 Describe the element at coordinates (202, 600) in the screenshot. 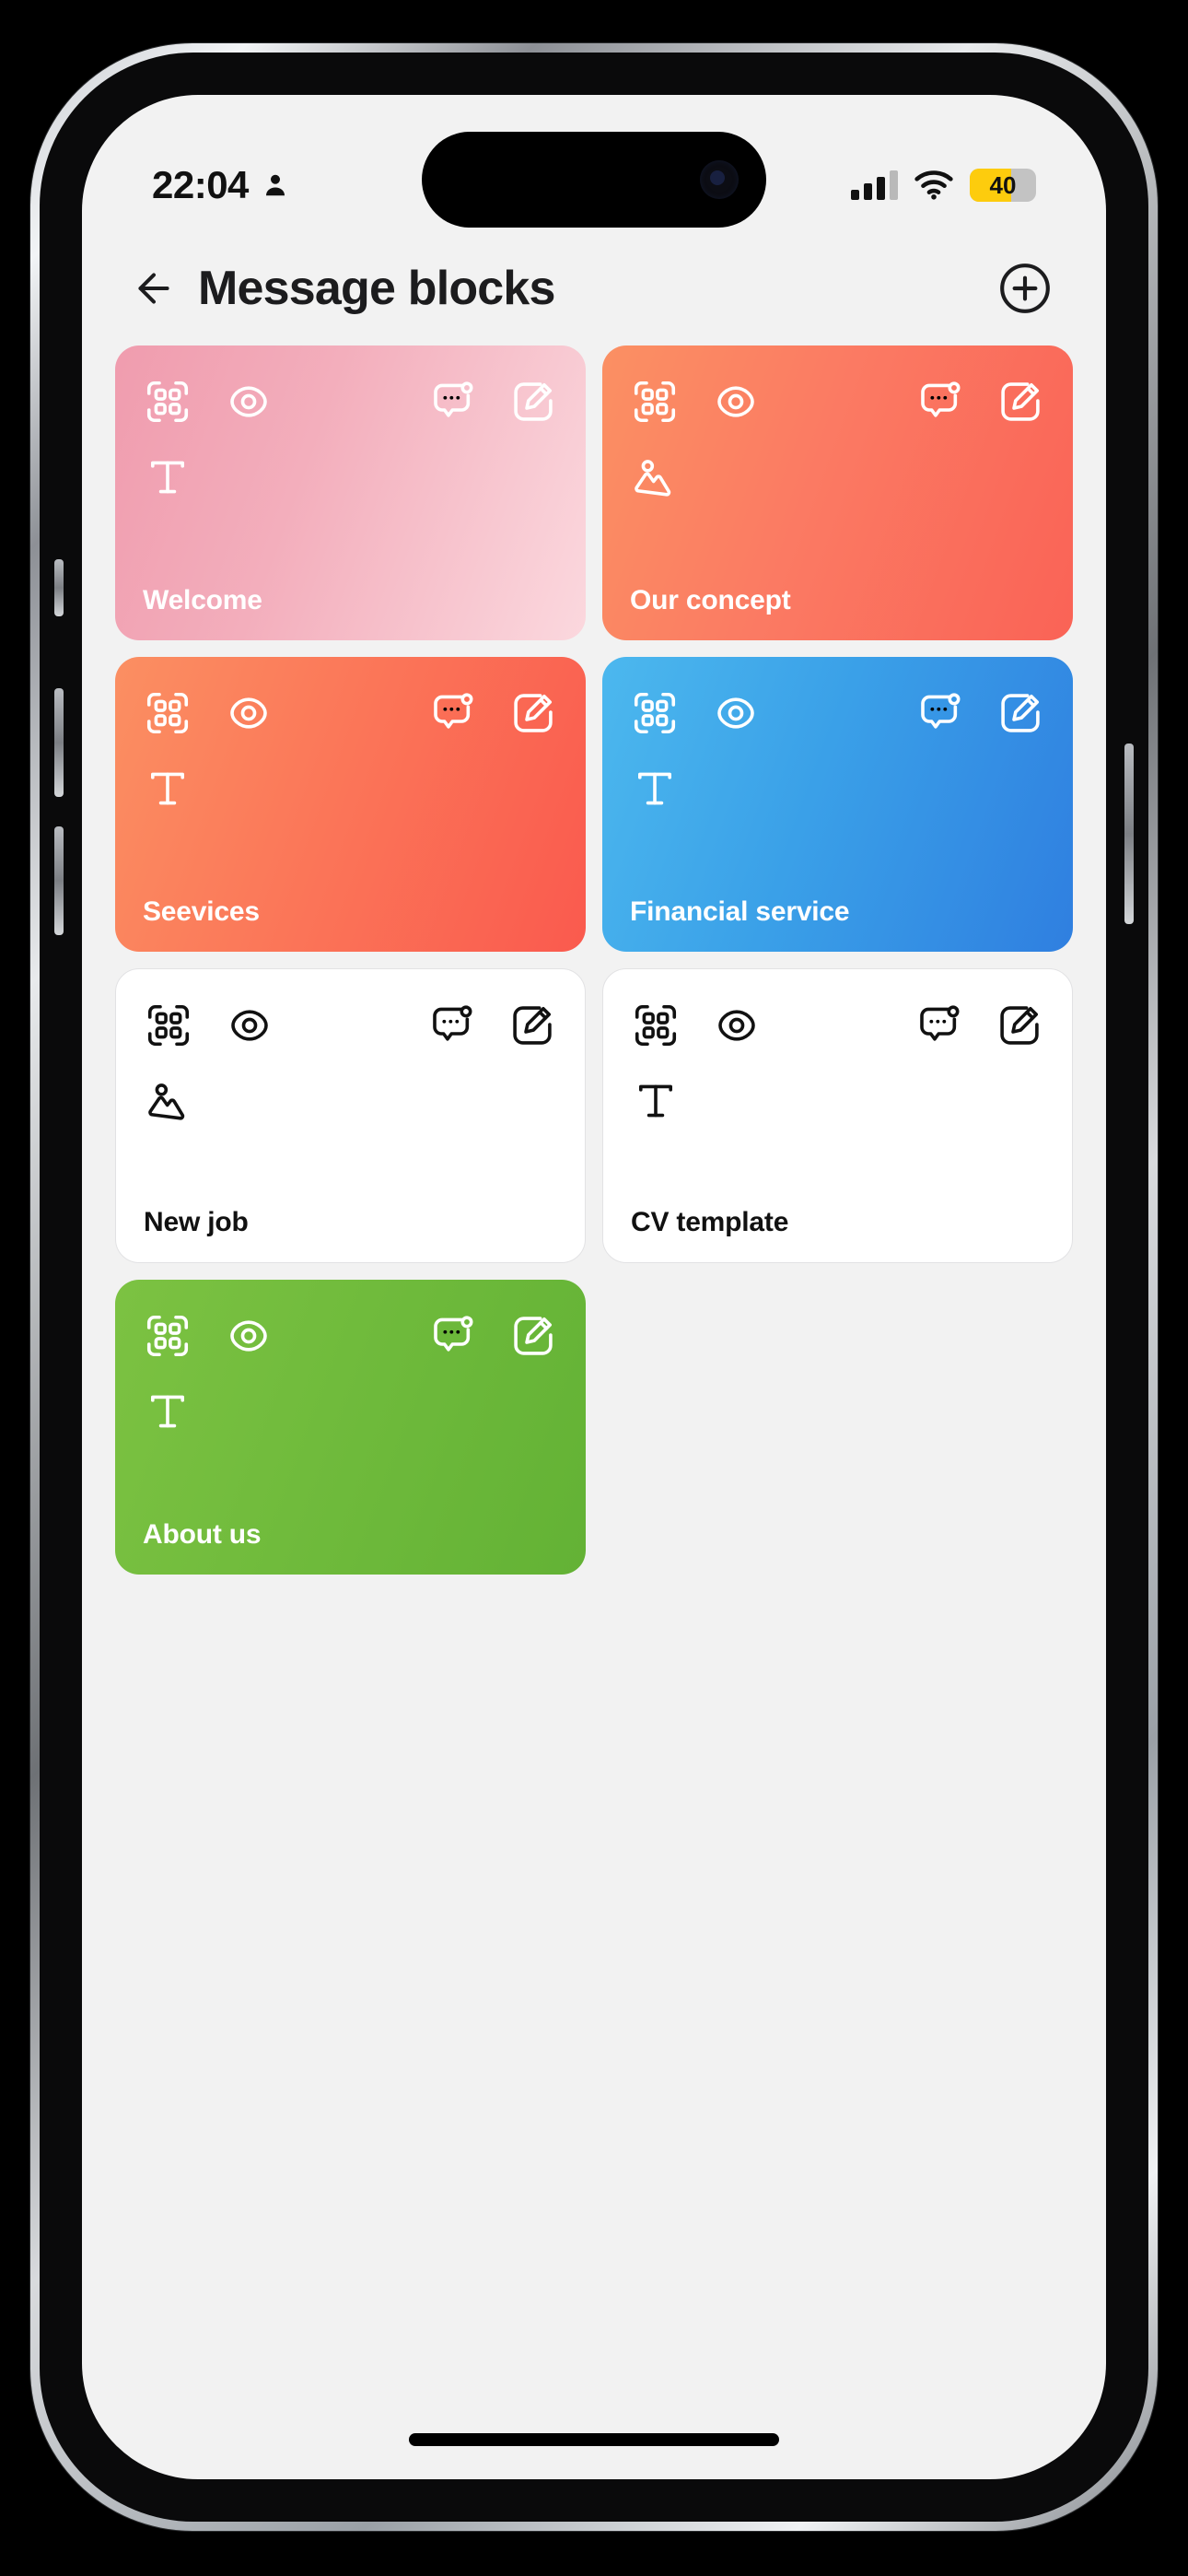

I see `card-label: Welcome` at that location.